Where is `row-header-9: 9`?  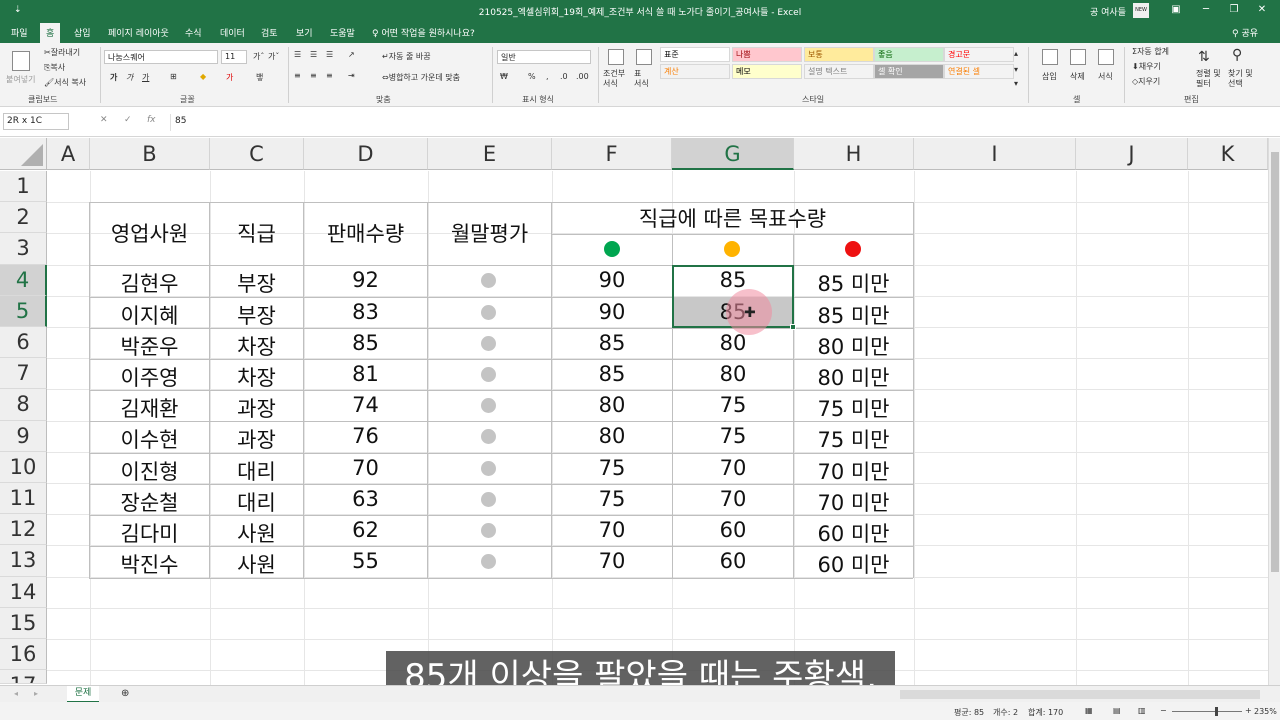
row-header-9: 9 is located at coordinates (23, 436).